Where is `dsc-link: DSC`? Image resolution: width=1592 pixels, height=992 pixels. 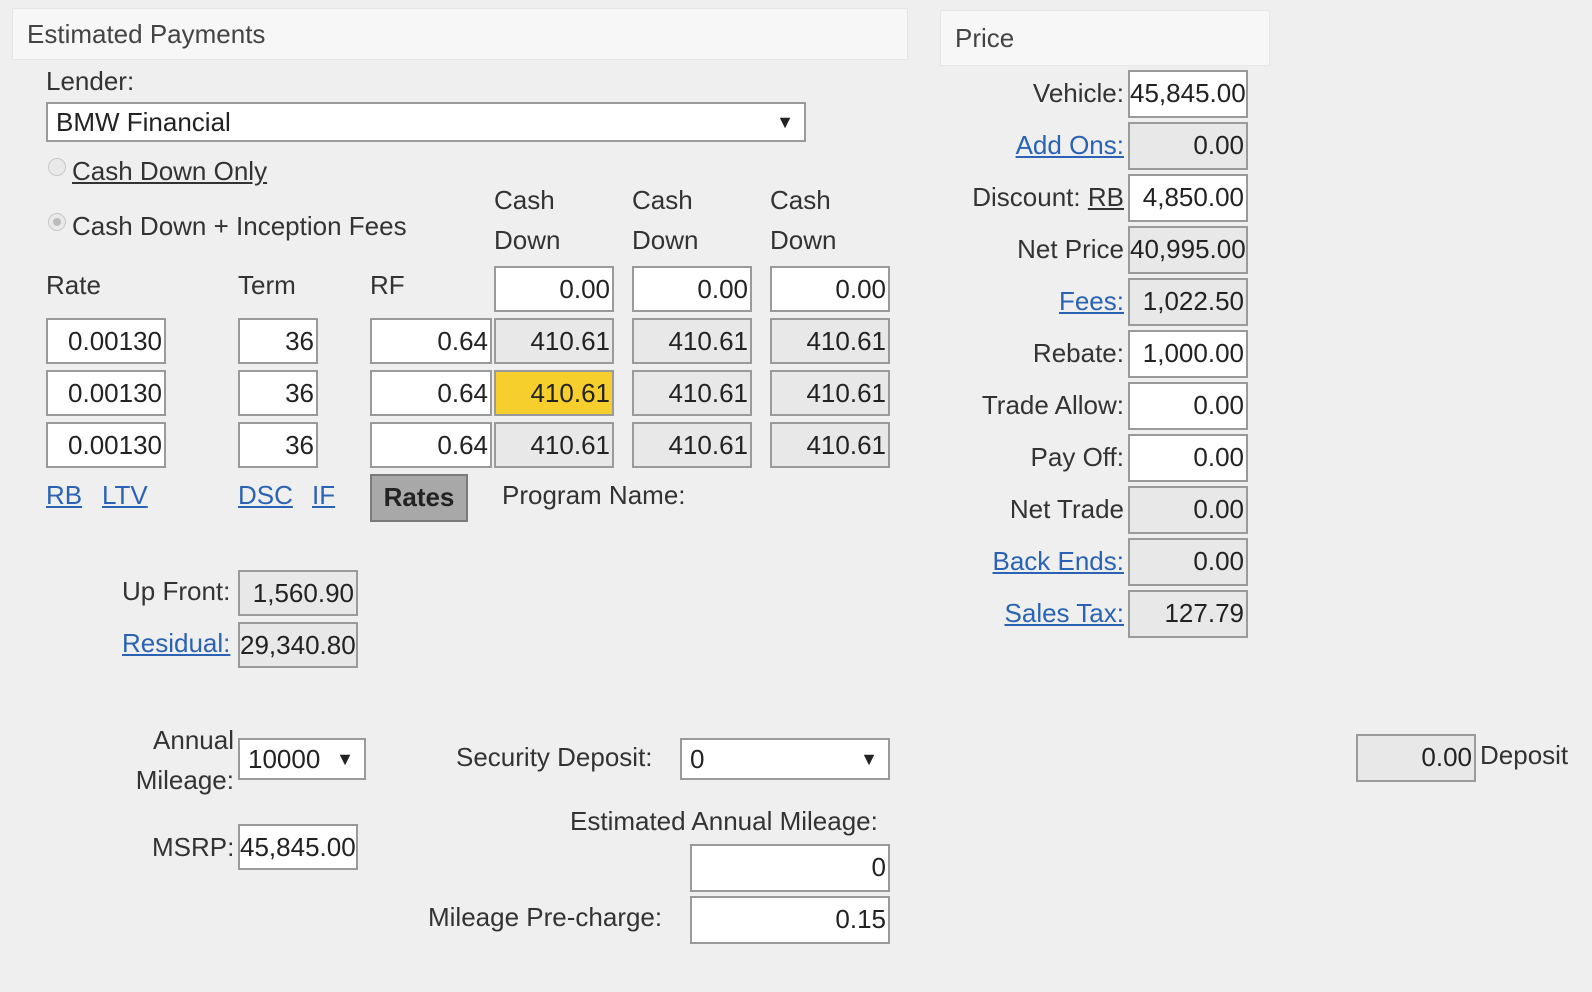
dsc-link: DSC is located at coordinates (265, 495).